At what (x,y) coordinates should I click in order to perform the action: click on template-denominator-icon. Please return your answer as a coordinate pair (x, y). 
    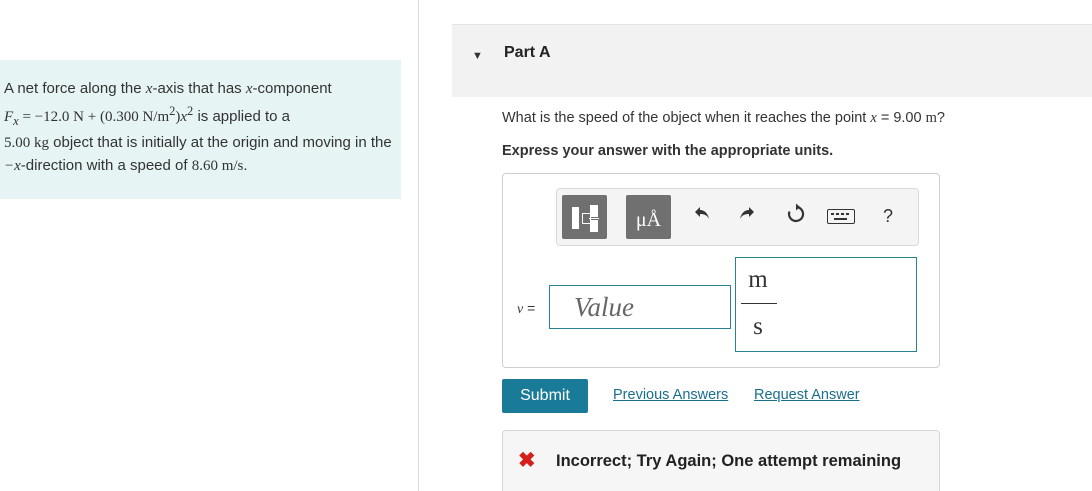
    Looking at the image, I should click on (594, 226).